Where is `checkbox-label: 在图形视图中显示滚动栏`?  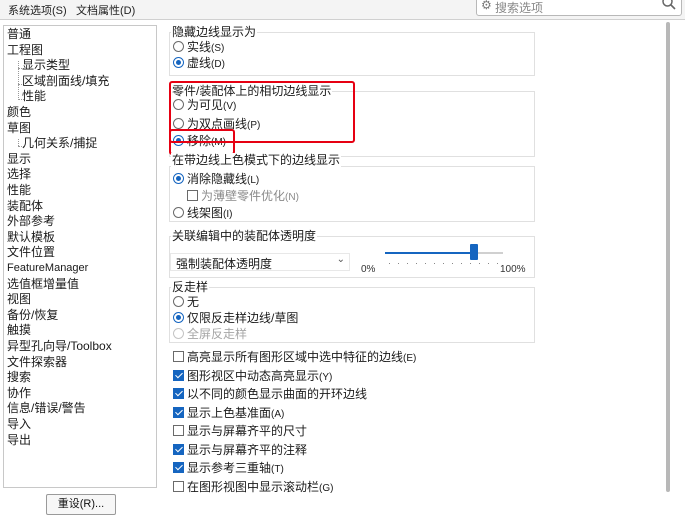 checkbox-label: 在图形视图中显示滚动栏 is located at coordinates (253, 486).